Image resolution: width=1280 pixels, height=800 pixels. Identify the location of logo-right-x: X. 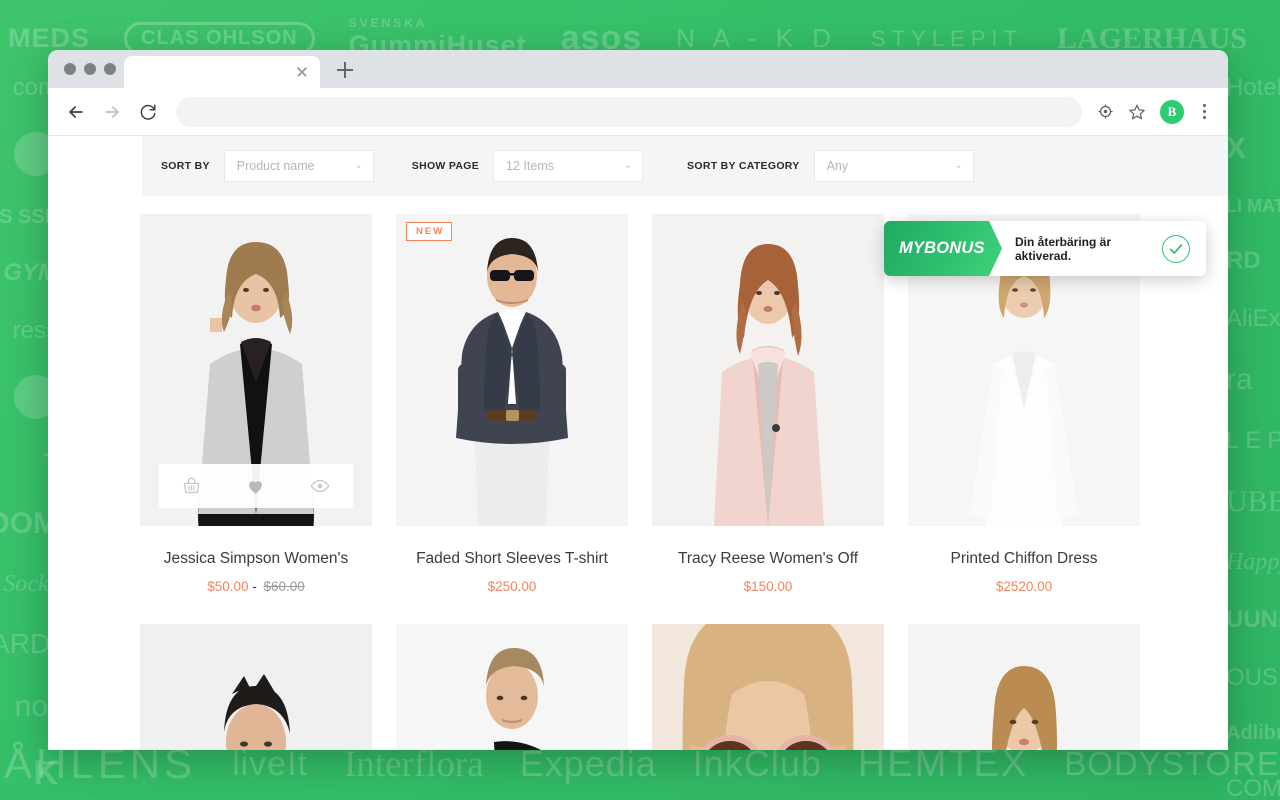
(1236, 148).